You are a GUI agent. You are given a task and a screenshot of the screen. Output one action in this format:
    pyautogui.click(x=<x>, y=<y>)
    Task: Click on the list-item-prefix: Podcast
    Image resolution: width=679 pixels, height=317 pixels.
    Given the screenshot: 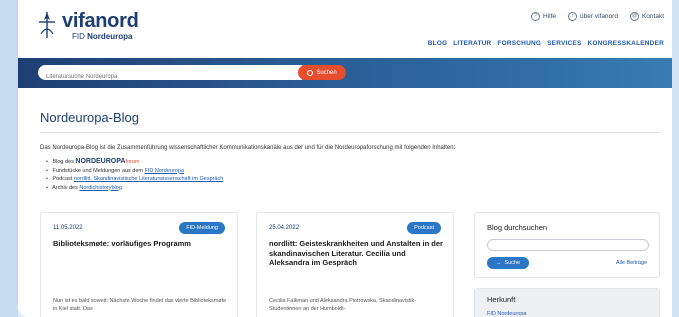 What is the action you would take?
    pyautogui.click(x=62, y=179)
    